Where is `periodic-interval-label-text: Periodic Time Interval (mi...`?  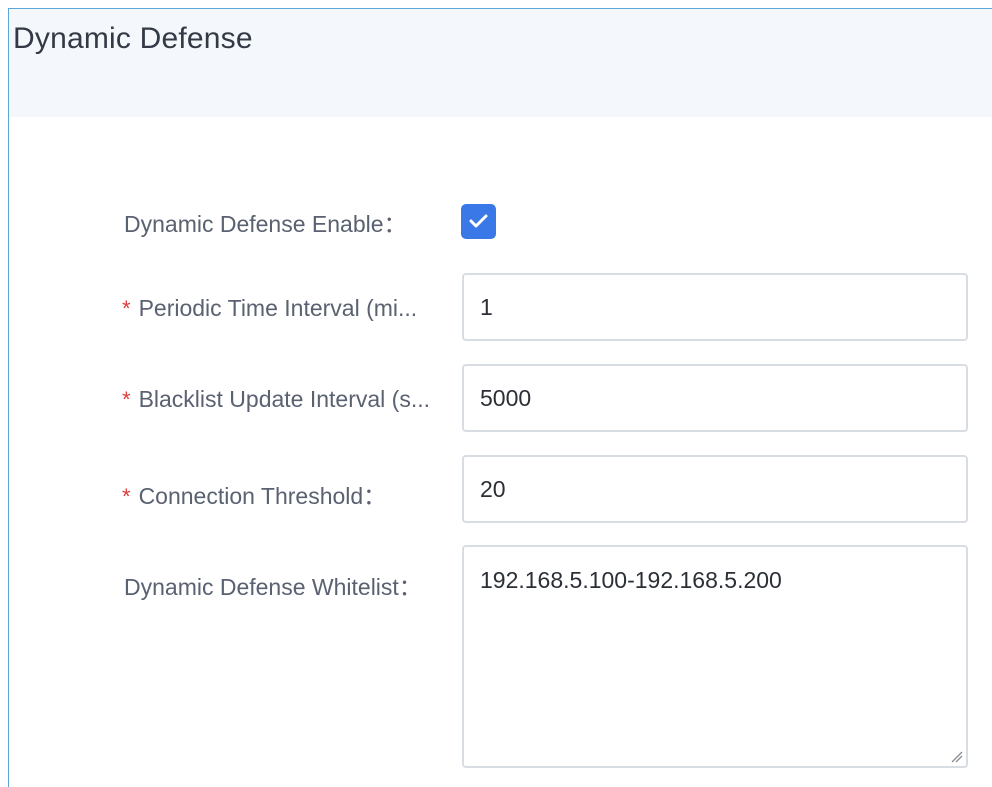 periodic-interval-label-text: Periodic Time Interval (mi... is located at coordinates (278, 308).